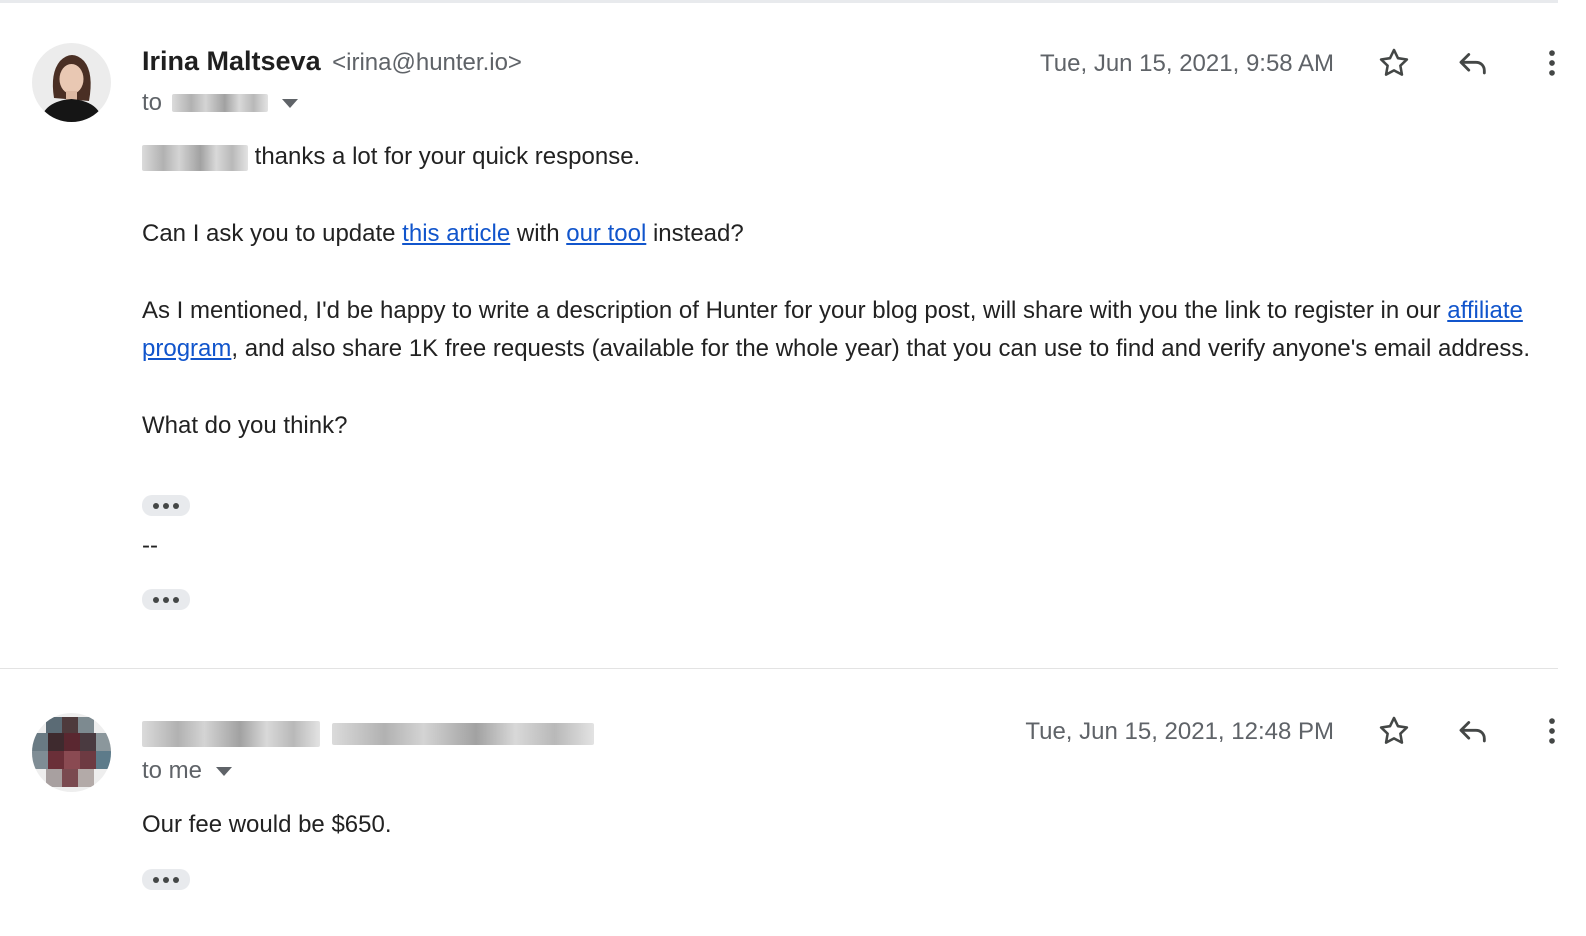 The image size is (1586, 936). Describe the element at coordinates (427, 62) in the screenshot. I see `sender-email: <irina@hunter.io>` at that location.